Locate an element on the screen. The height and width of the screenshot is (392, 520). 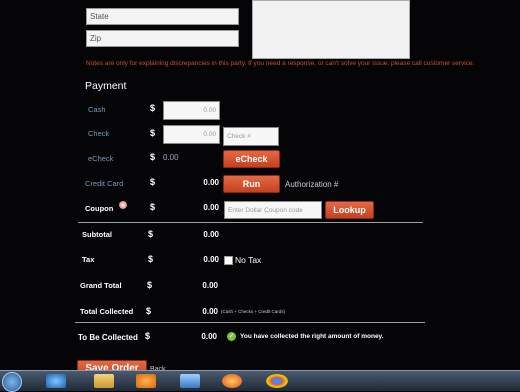
cash-input: 0.00 is located at coordinates (191, 110).